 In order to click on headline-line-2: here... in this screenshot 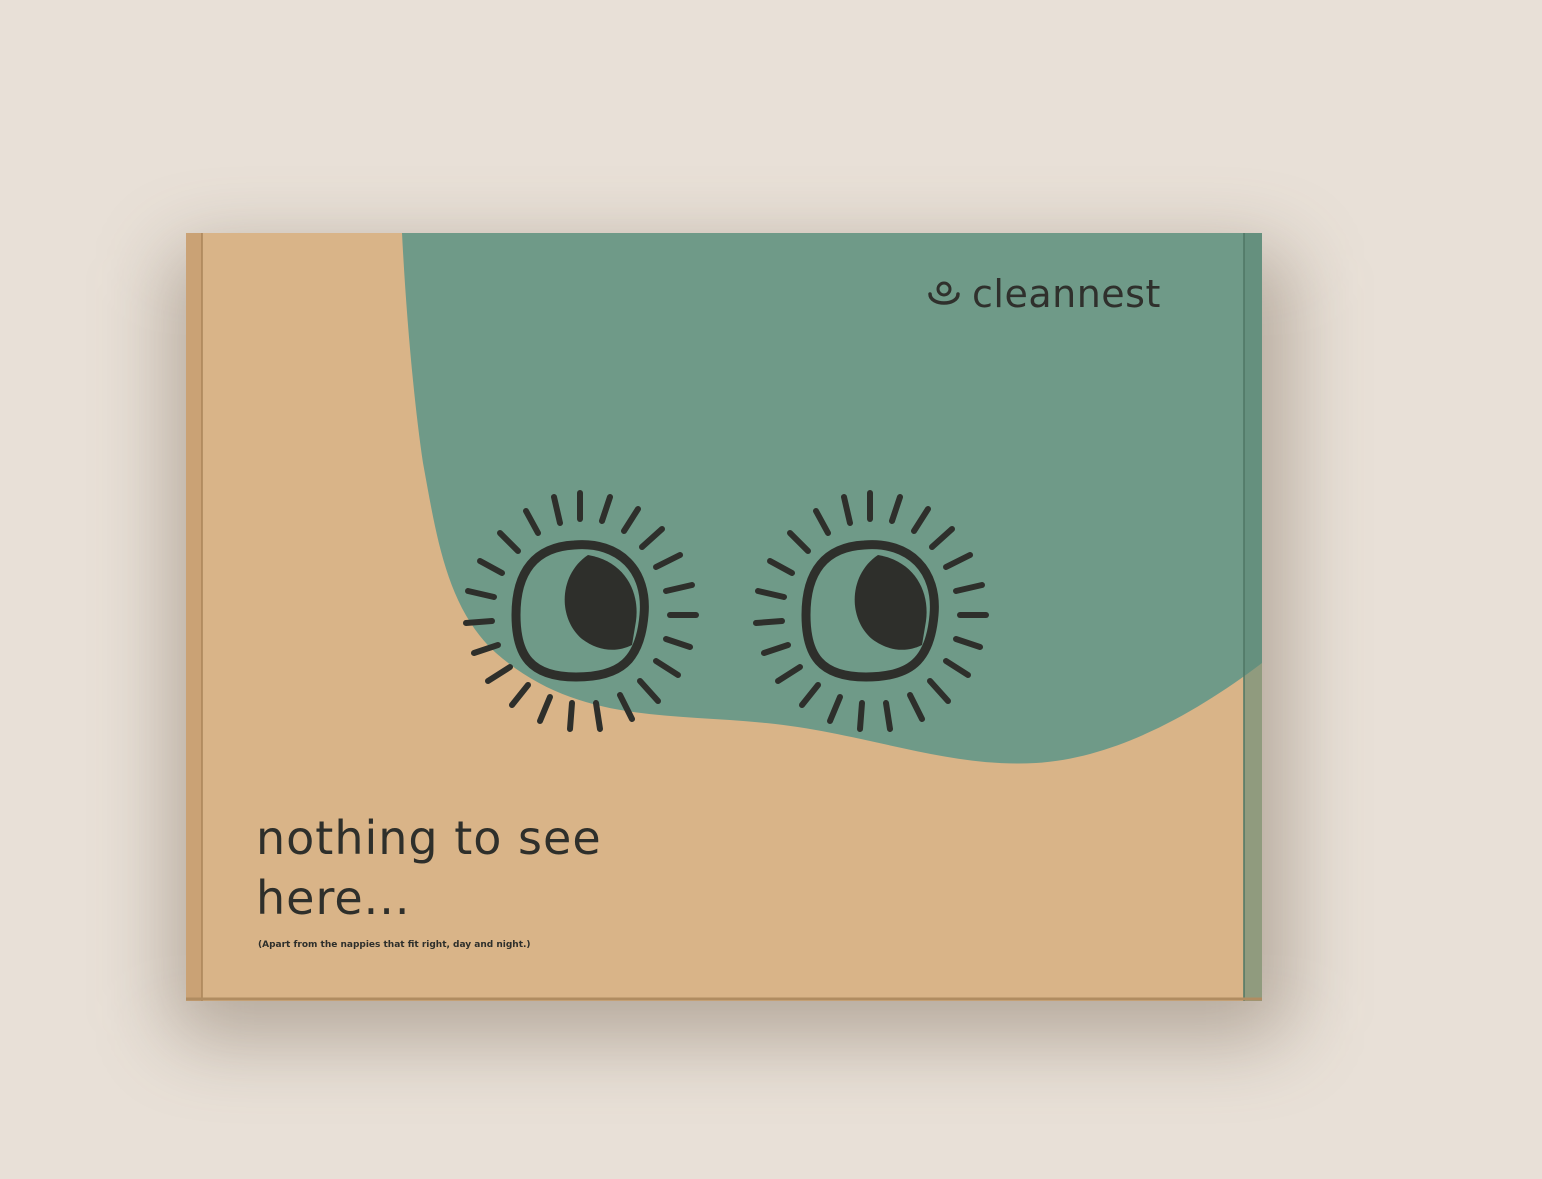, I will do `click(333, 898)`.